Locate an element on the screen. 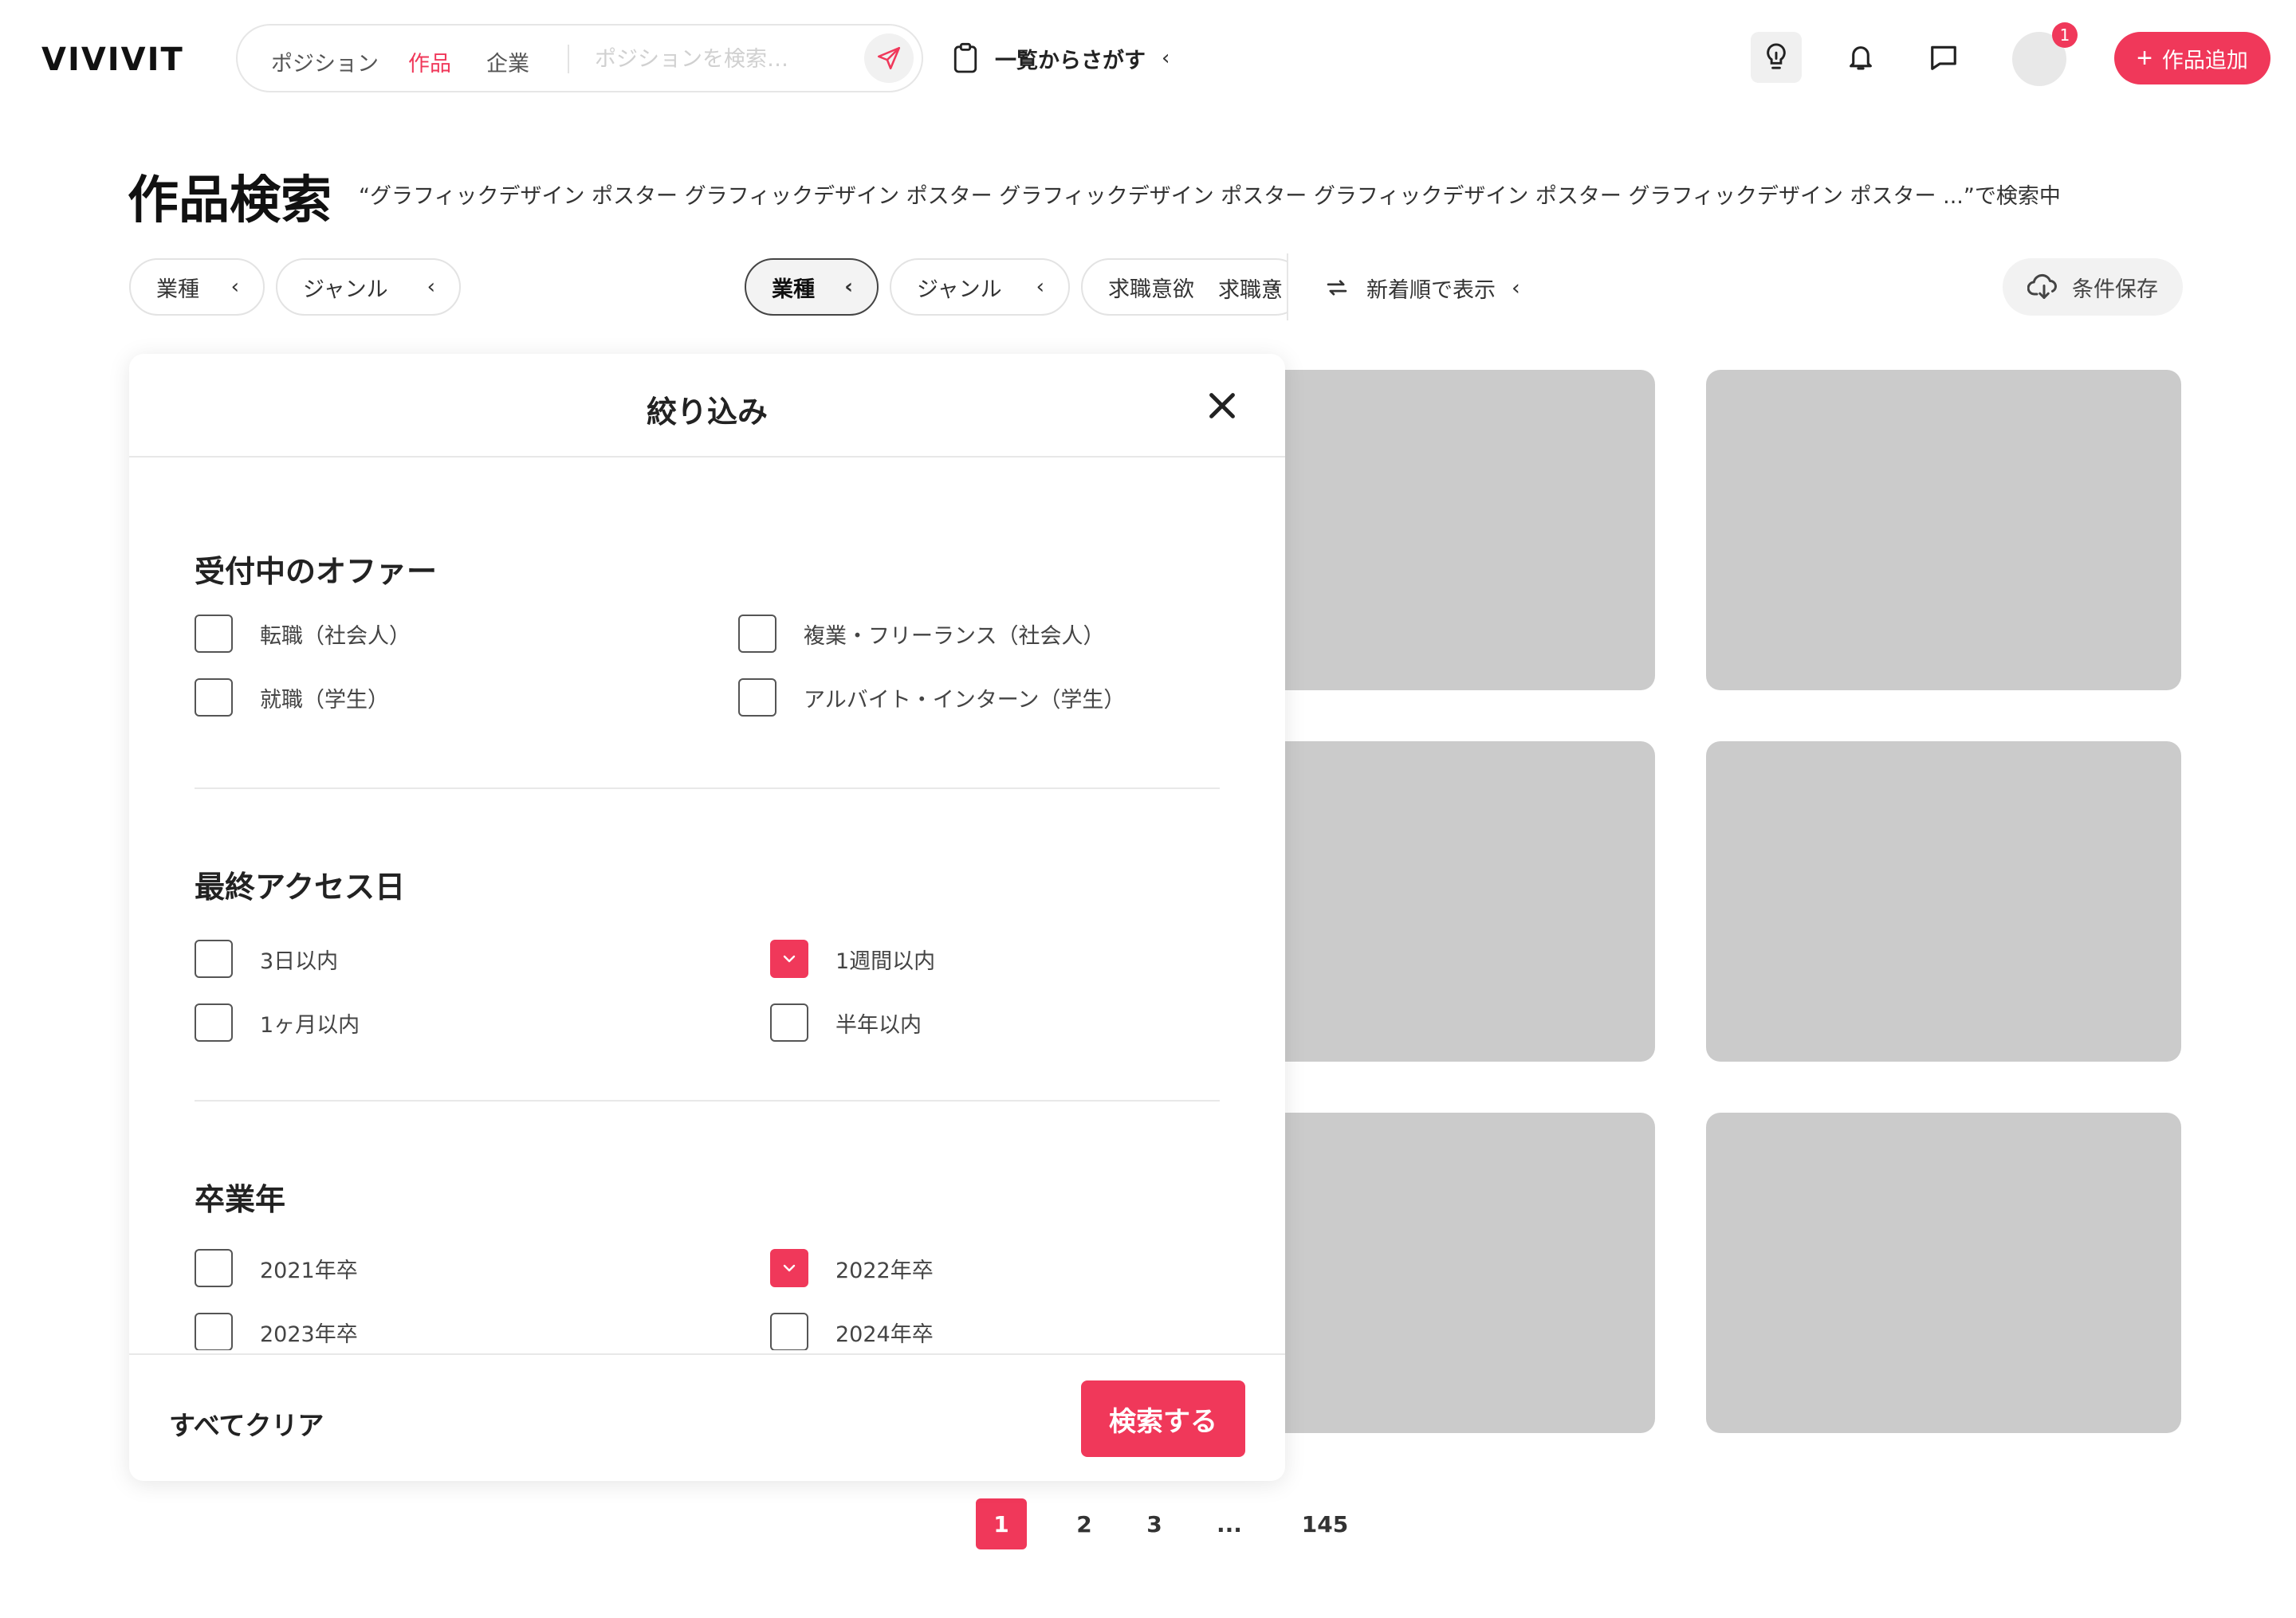 This screenshot has width=2296, height=1618. option-checkbox: 複業・フリーランス（社会人） is located at coordinates (921, 634).